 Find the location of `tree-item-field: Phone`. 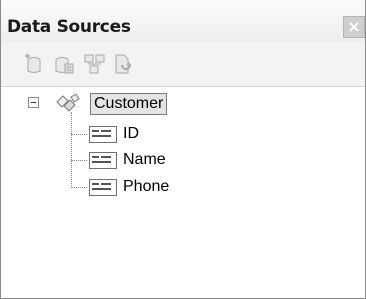

tree-item-field: Phone is located at coordinates (146, 187).